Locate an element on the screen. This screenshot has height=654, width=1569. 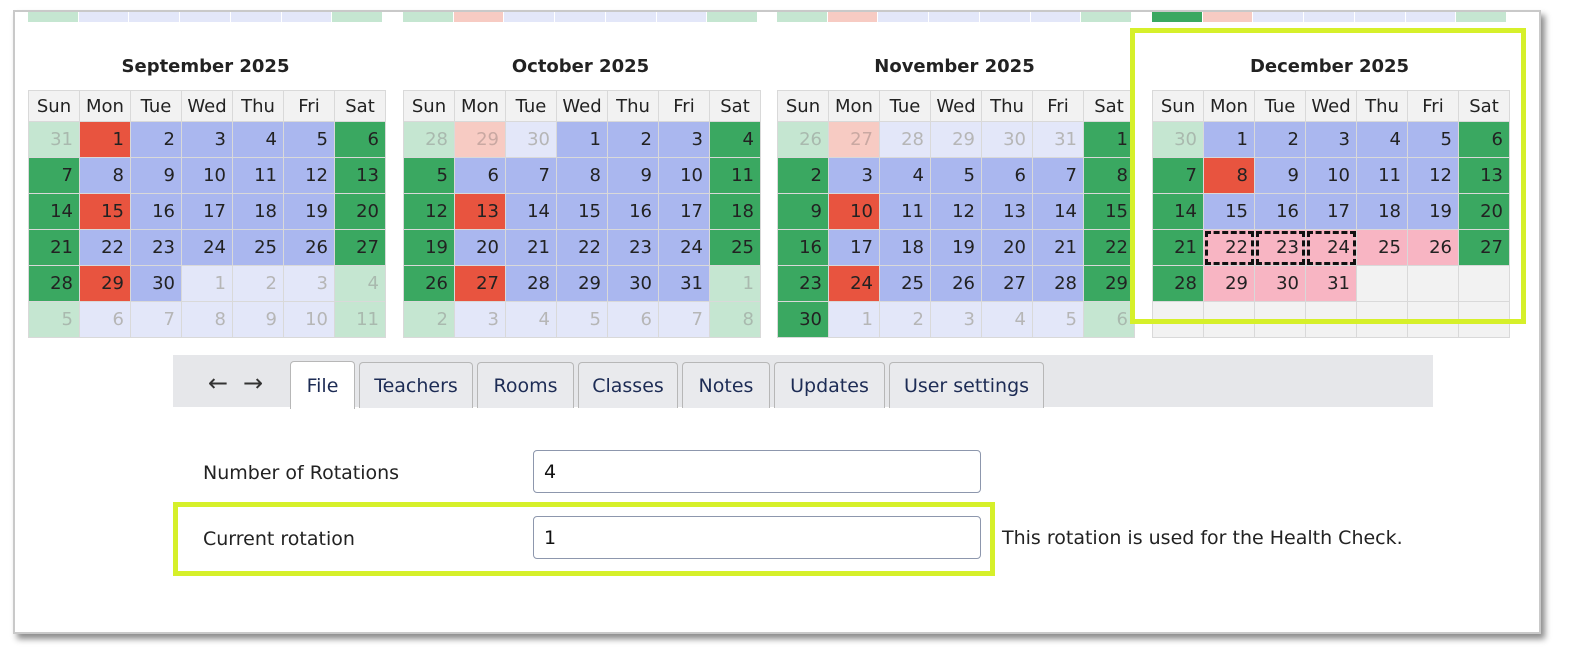
tab-rooms: Rooms is located at coordinates (525, 385).